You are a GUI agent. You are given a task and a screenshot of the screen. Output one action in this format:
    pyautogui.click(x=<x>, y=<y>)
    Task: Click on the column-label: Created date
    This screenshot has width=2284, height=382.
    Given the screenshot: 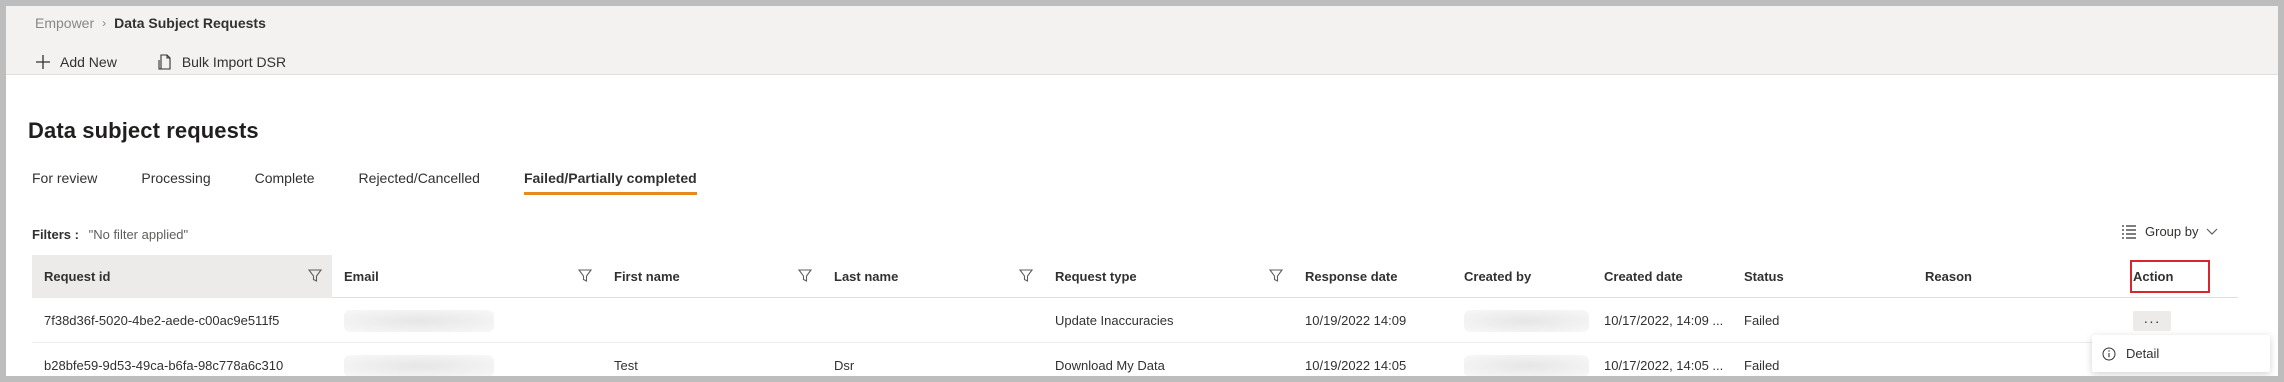 What is the action you would take?
    pyautogui.click(x=1643, y=276)
    